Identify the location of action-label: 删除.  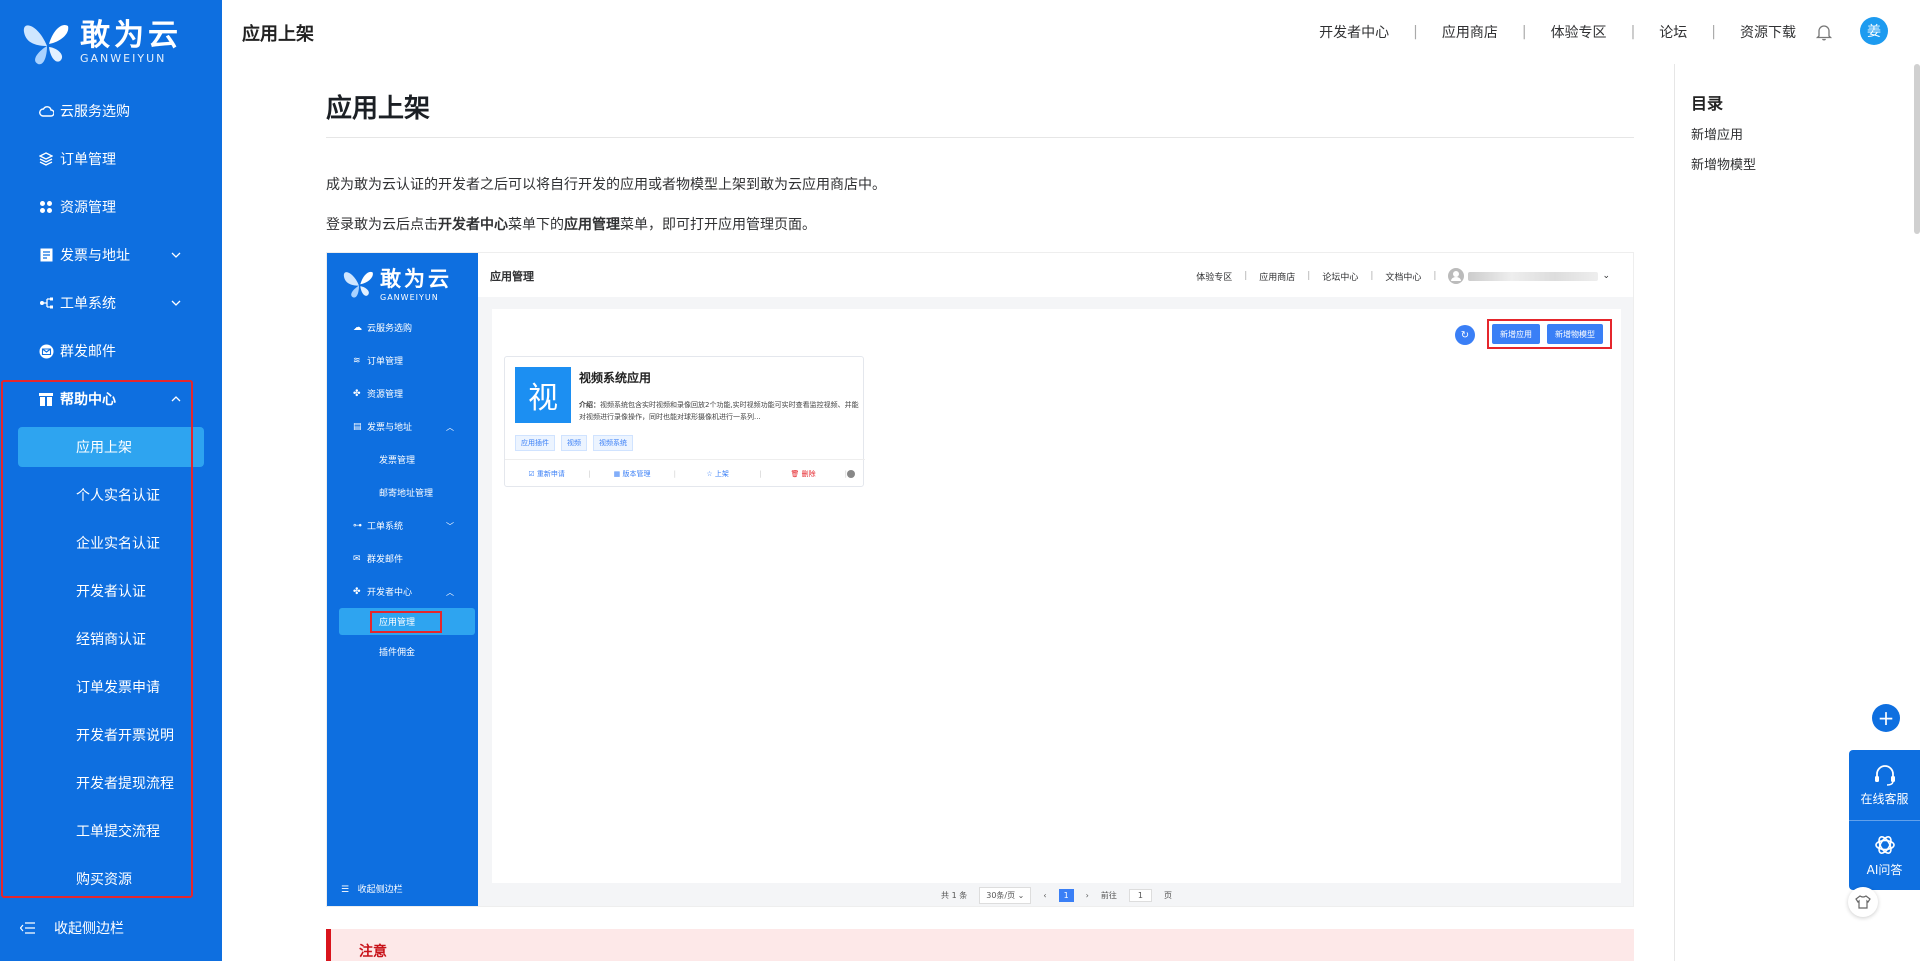
(808, 473).